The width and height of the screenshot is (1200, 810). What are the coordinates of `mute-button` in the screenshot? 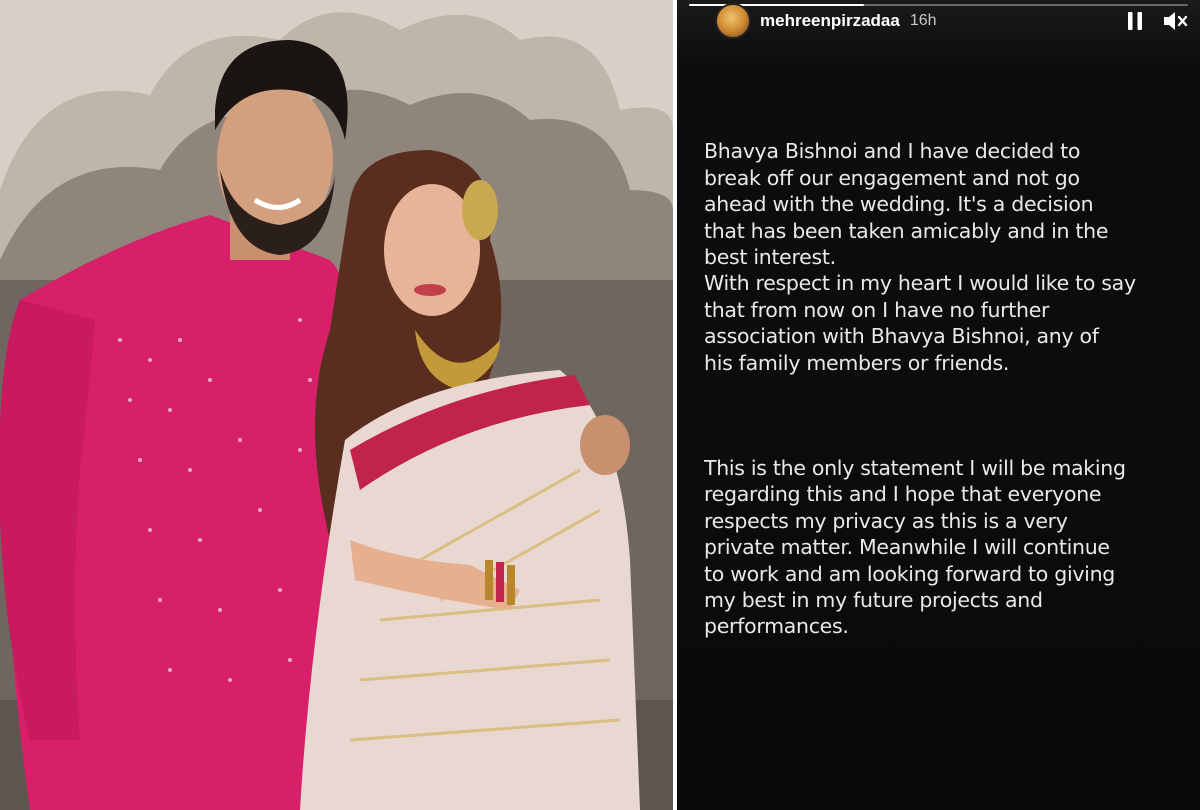 It's located at (1175, 21).